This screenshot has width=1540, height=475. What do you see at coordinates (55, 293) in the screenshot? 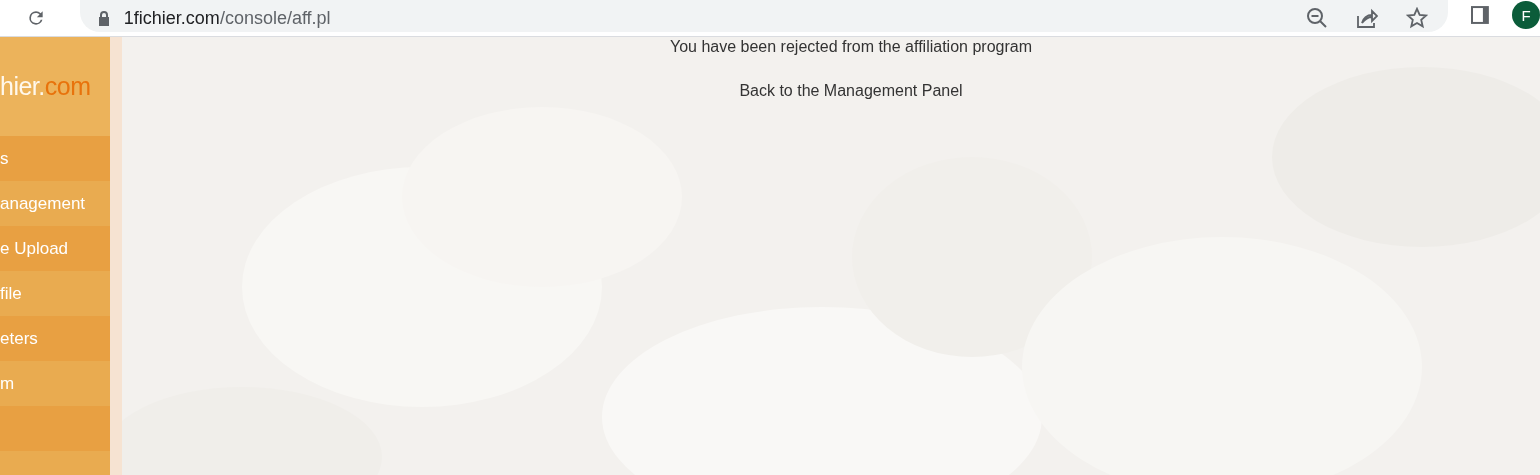
I see `sidebar-item: file` at bounding box center [55, 293].